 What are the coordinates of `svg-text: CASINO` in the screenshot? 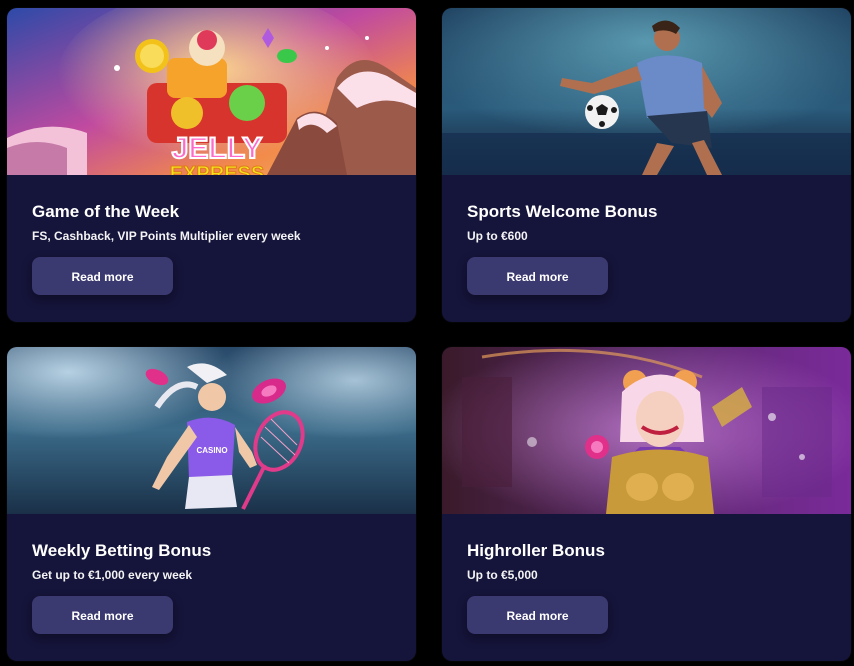 It's located at (211, 450).